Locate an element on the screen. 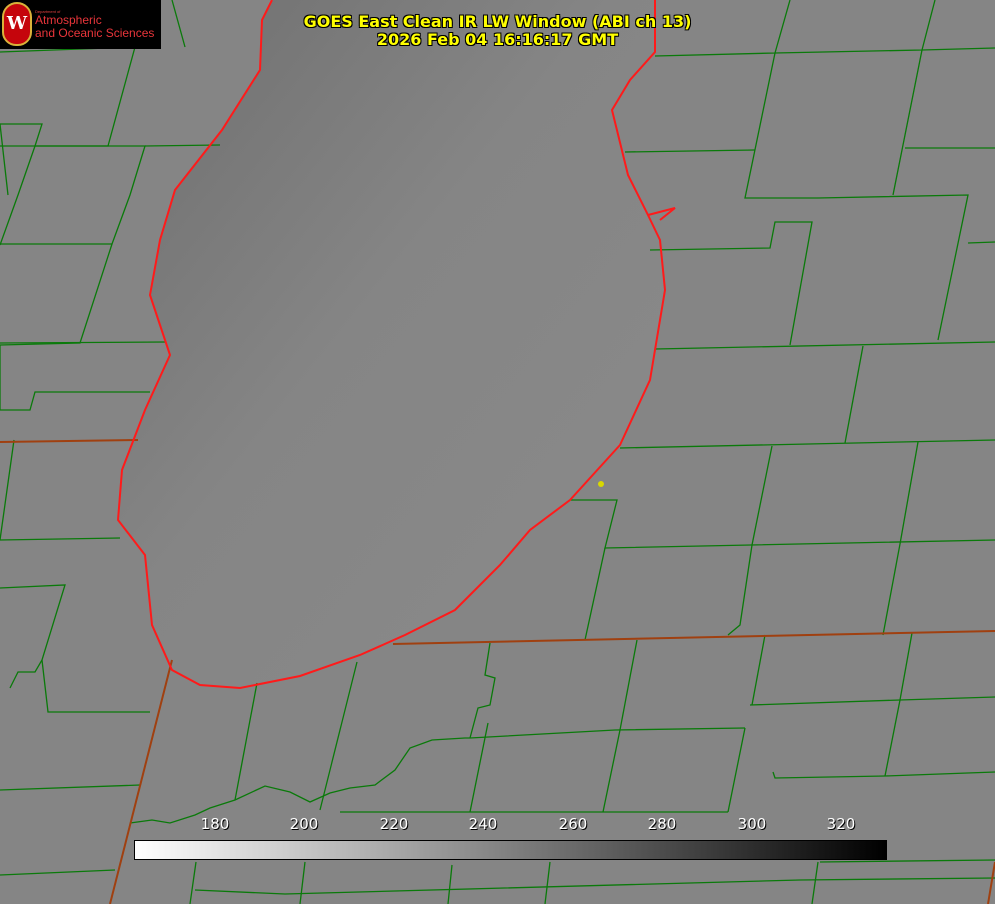 The width and height of the screenshot is (995, 904). colorbar-tick: 280 is located at coordinates (662, 824).